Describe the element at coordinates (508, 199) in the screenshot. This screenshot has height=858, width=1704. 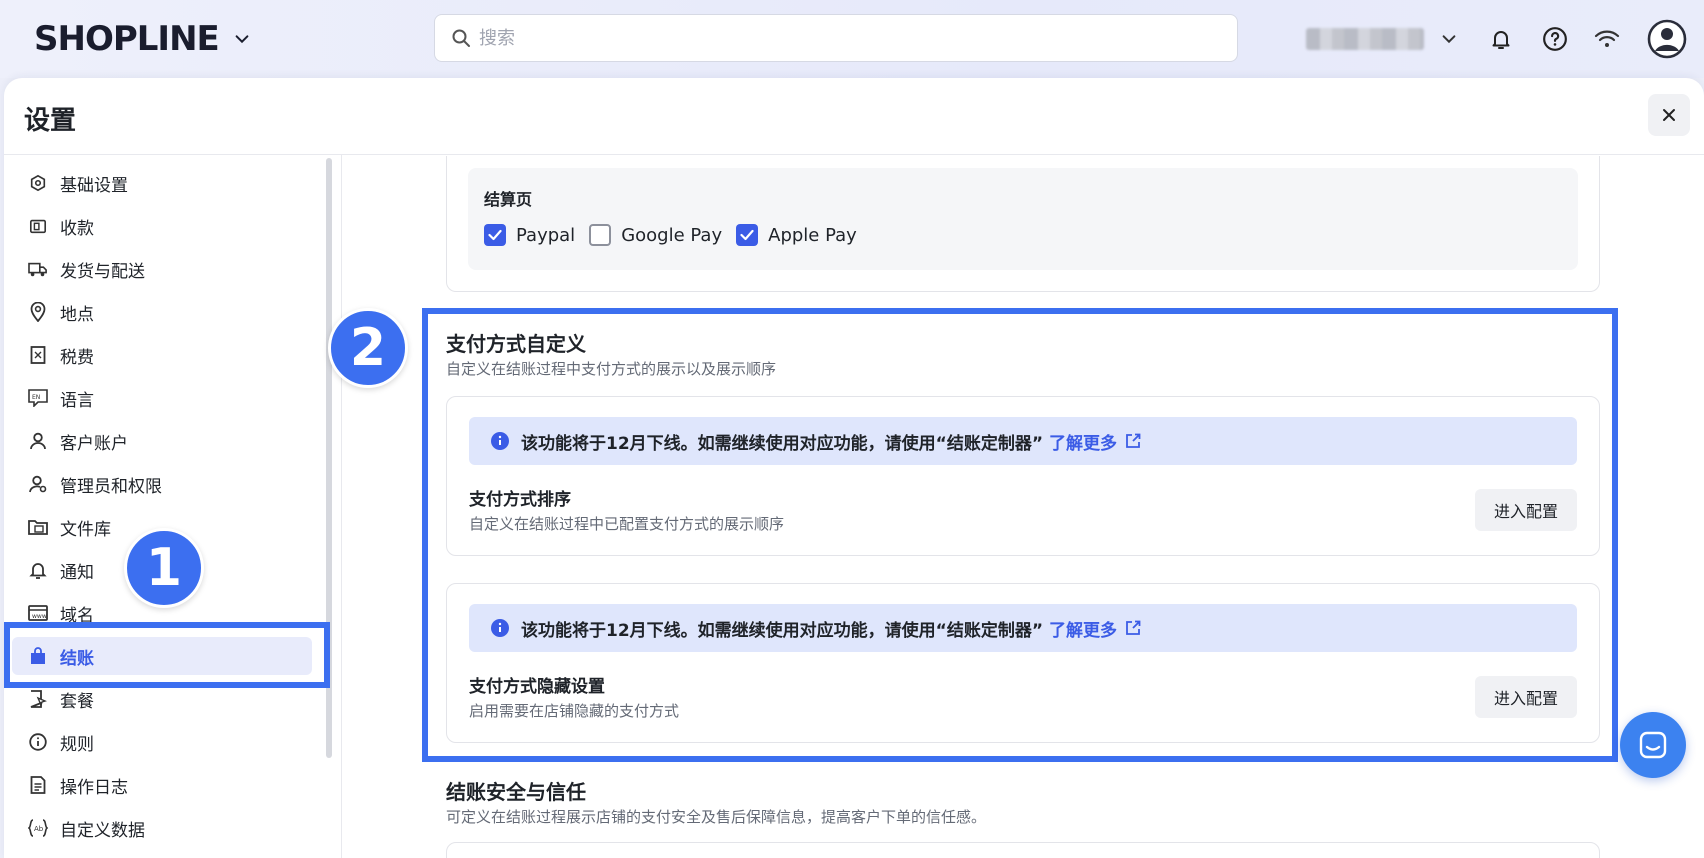
I see `checkout-page-label: 结算页` at that location.